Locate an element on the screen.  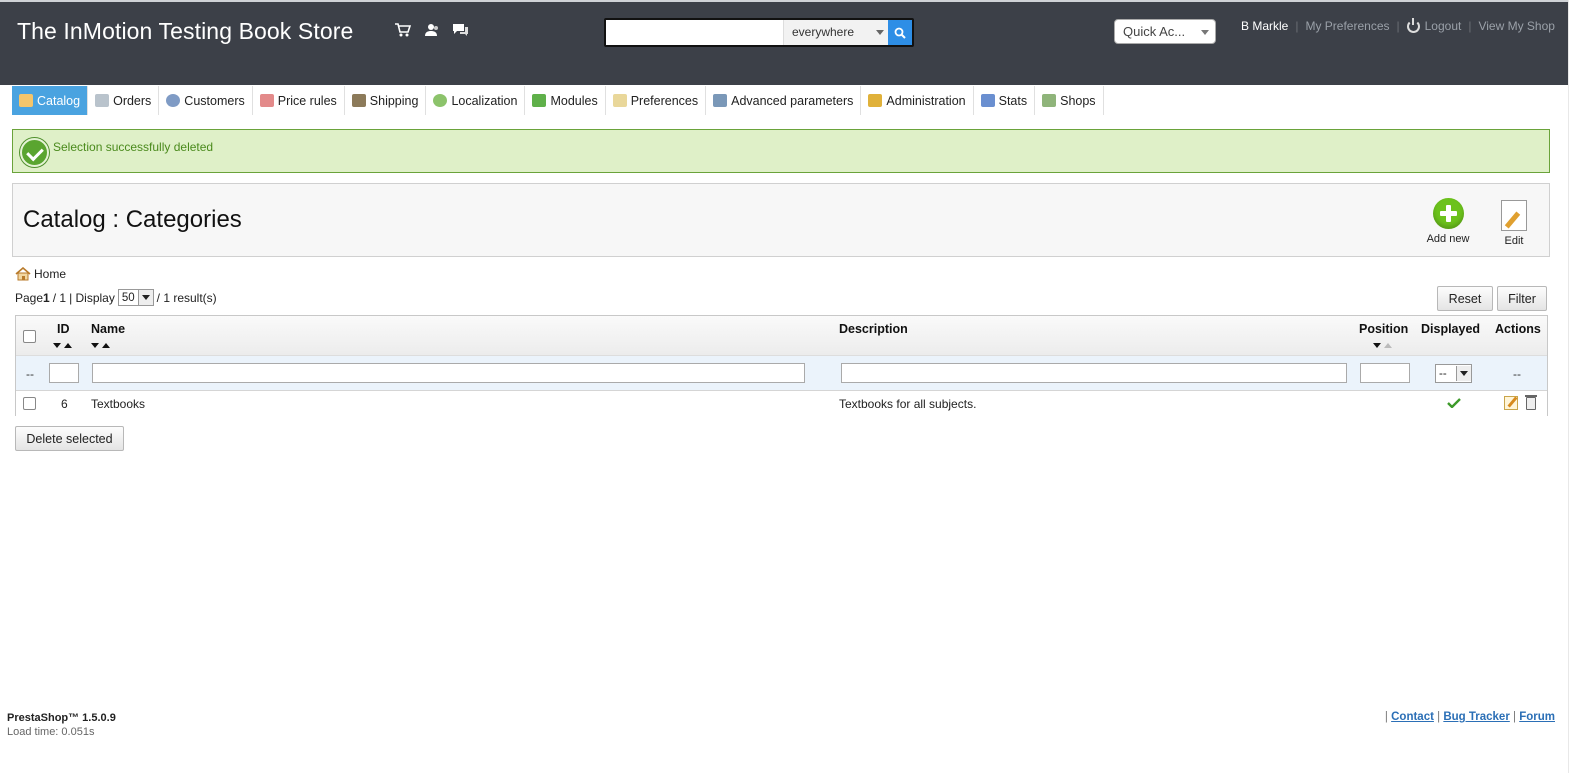
filter-id-input is located at coordinates (64, 373).